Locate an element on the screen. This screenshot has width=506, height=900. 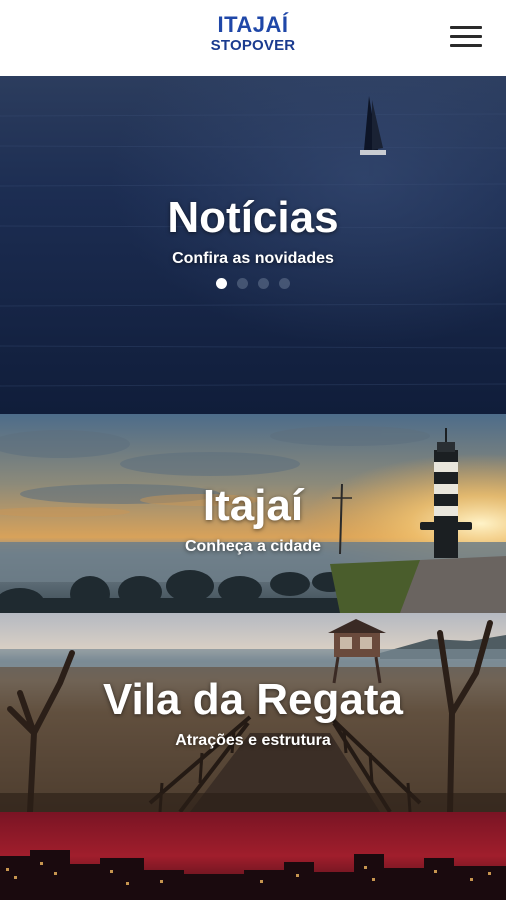
itajai-subtitle: Conheça a cidade is located at coordinates (253, 546).